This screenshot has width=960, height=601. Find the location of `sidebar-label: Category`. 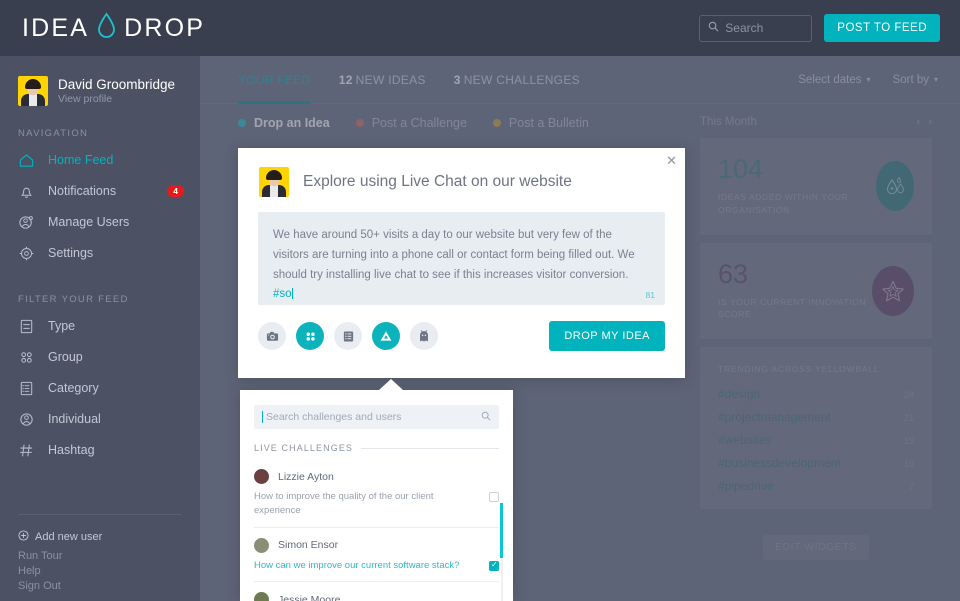

sidebar-label: Category is located at coordinates (73, 388).